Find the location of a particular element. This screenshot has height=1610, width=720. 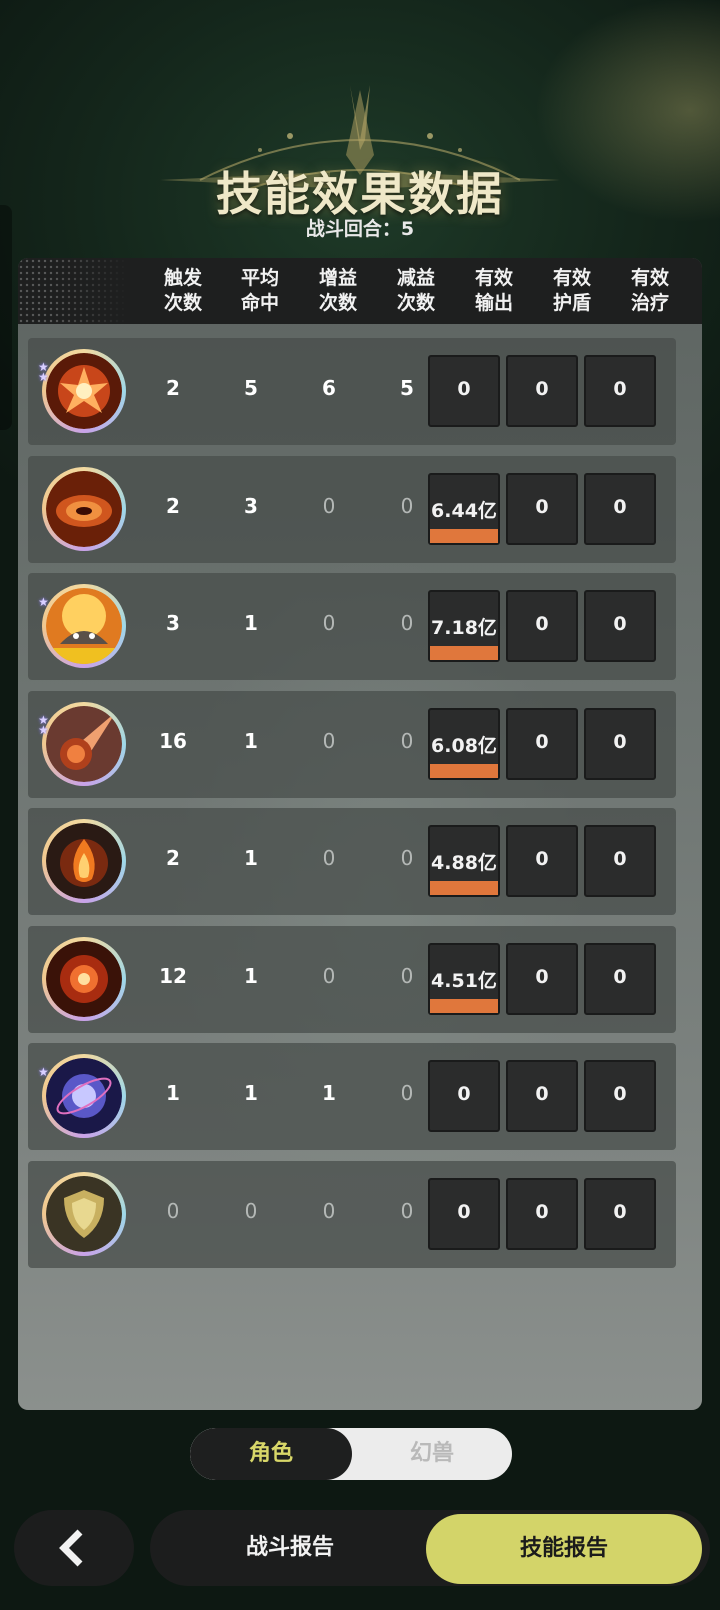

column-header-line2: 输出 is located at coordinates (493, 303).